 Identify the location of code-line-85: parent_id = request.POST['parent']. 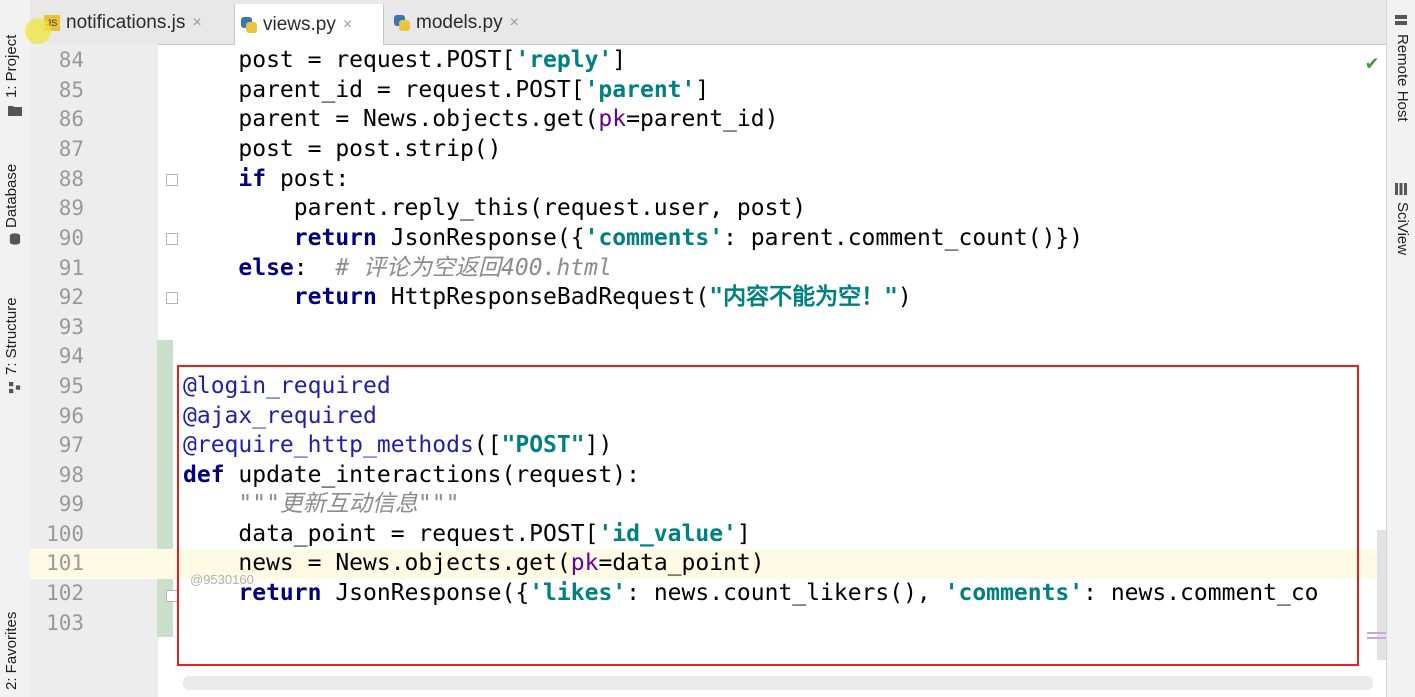
(779, 91).